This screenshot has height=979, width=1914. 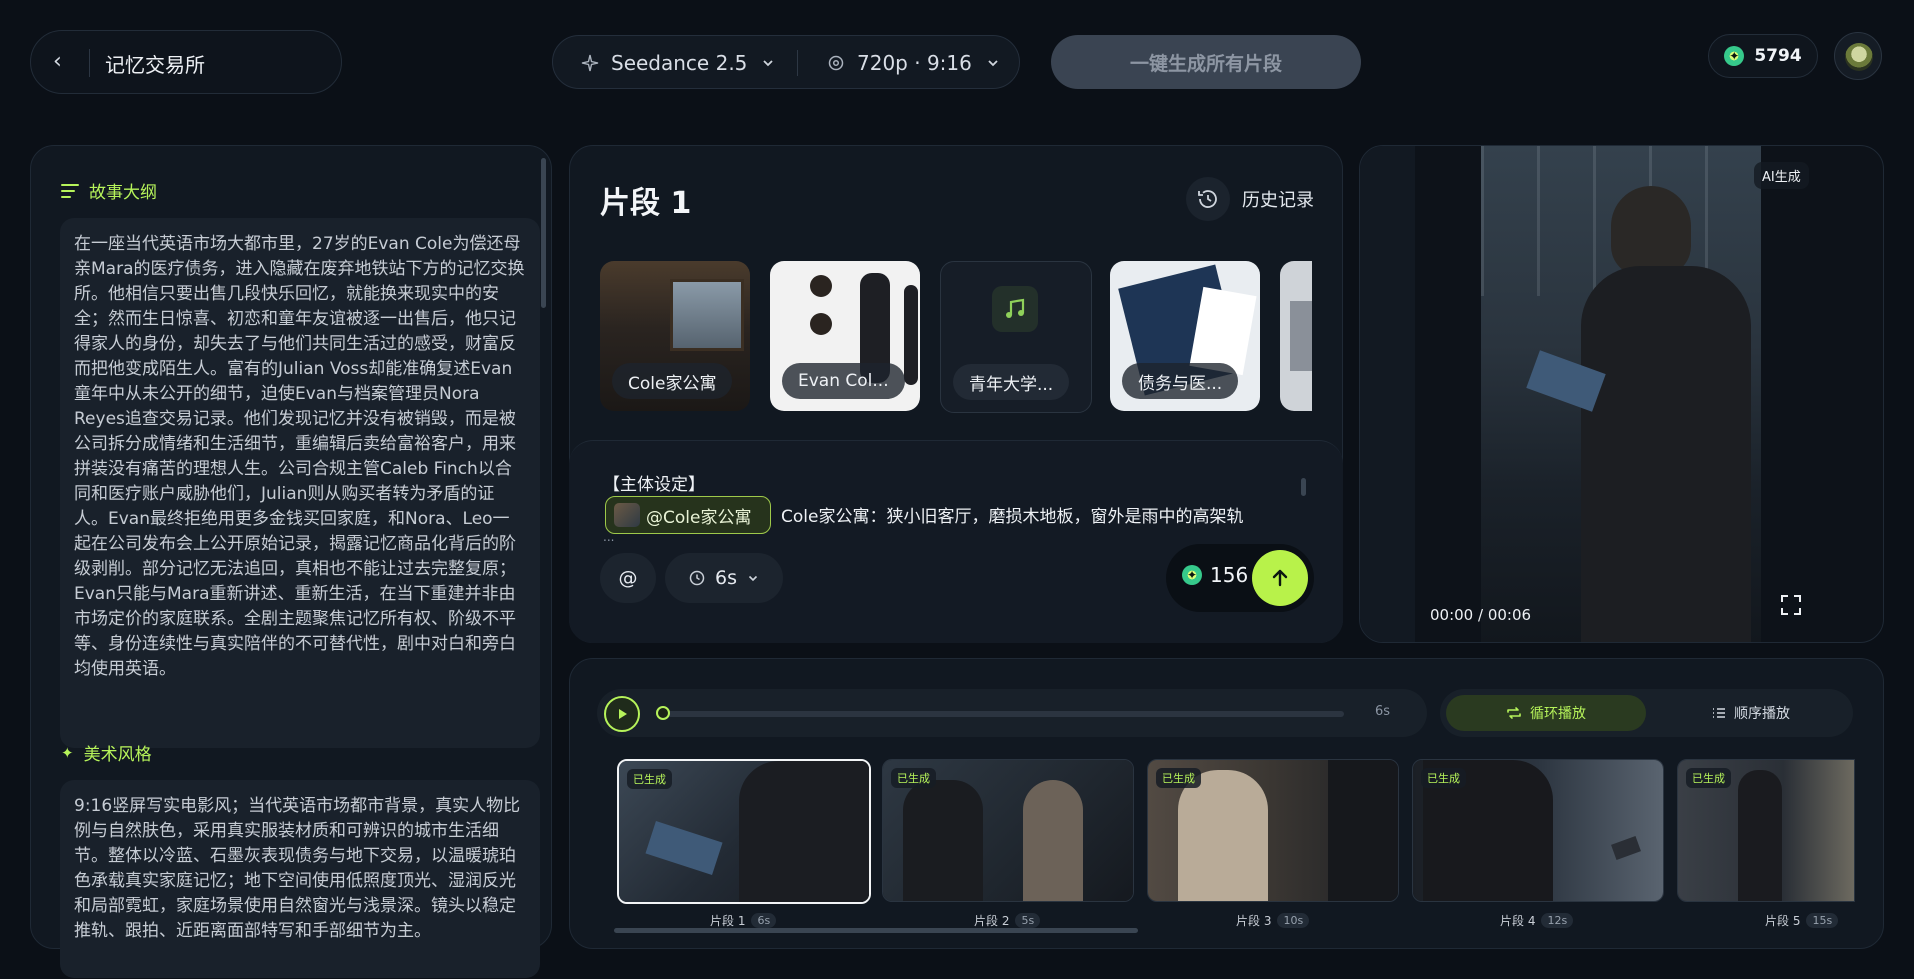 What do you see at coordinates (1293, 920) in the screenshot?
I see `clip-duration: 10s` at bounding box center [1293, 920].